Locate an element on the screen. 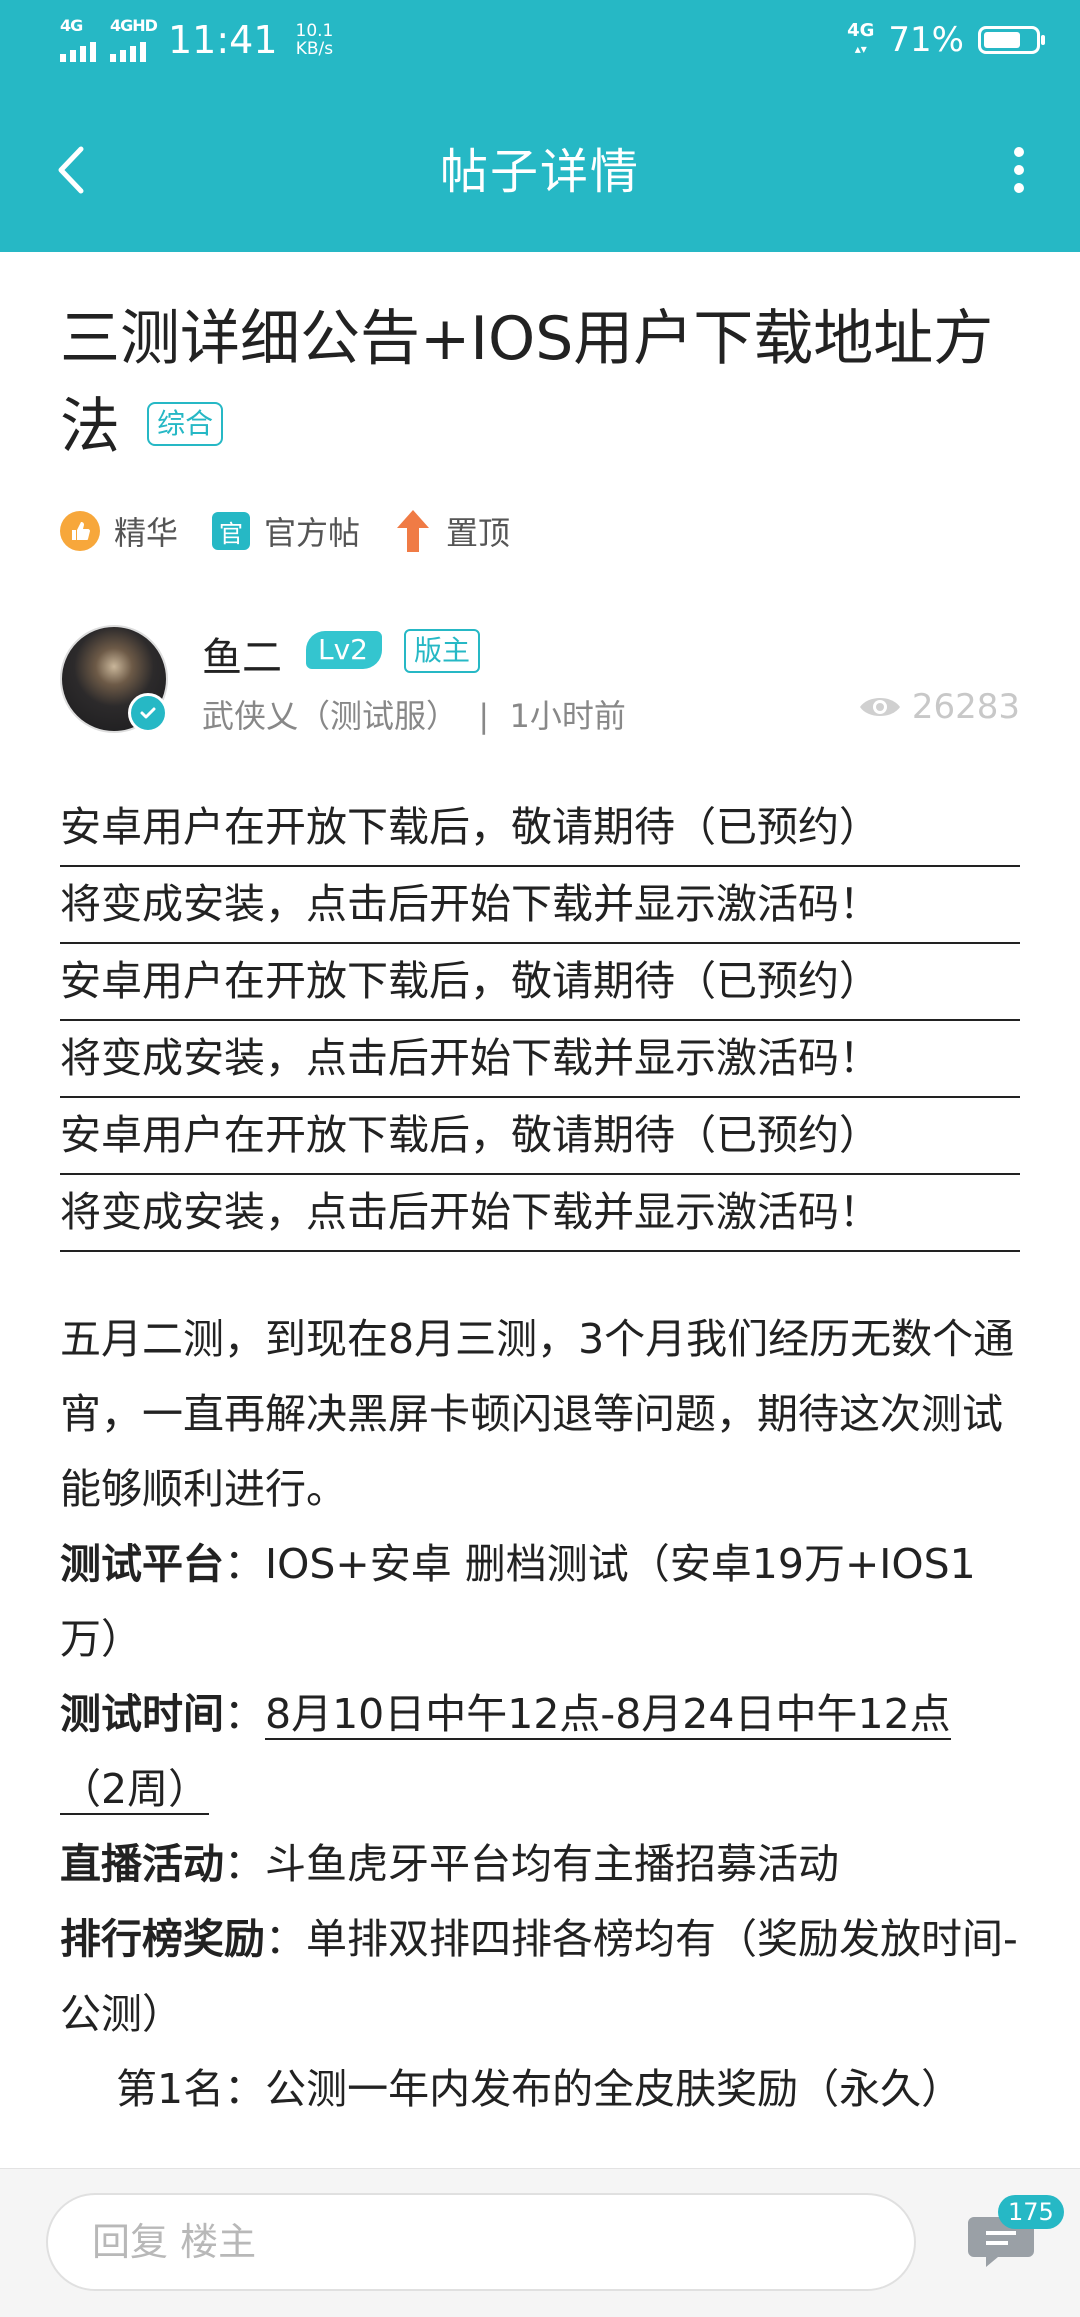 This screenshot has width=1080, height=2317. time-label: 测试时间 is located at coordinates (142, 1714).